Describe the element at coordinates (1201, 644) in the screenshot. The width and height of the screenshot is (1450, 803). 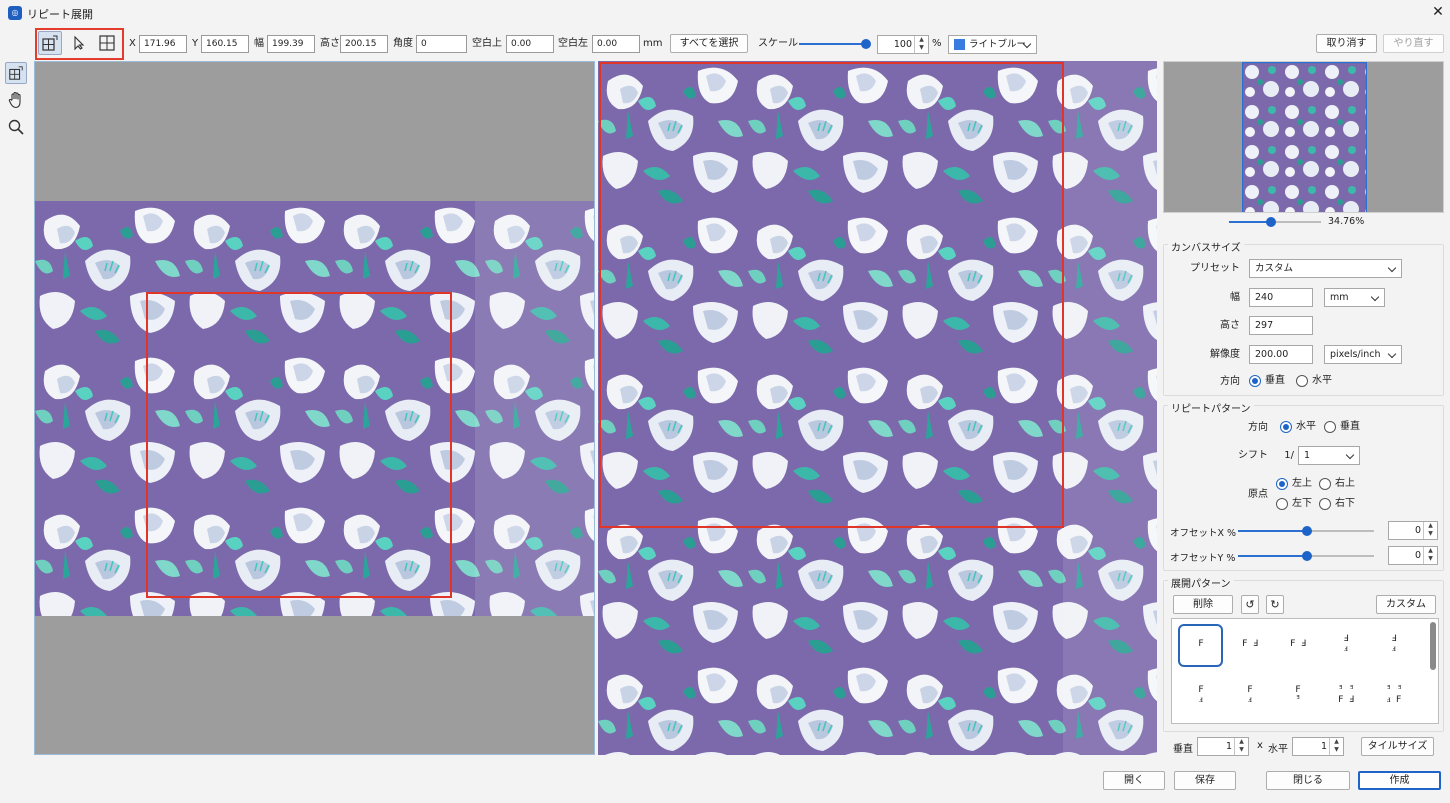
I see `pattern-option: F` at that location.